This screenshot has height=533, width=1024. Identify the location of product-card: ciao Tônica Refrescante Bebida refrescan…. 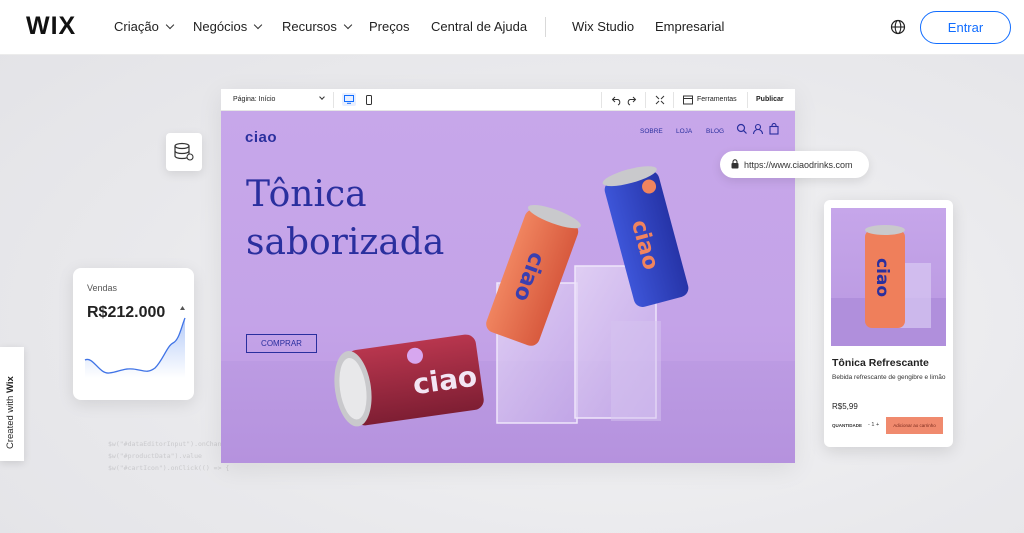
(888, 323).